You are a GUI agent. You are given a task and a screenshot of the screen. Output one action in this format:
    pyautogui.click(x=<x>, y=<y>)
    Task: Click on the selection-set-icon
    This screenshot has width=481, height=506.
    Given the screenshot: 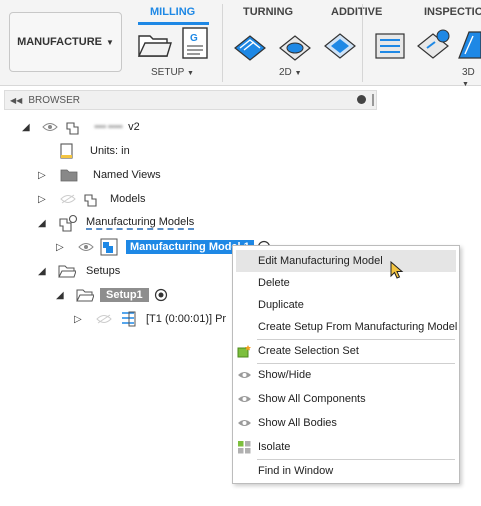 What is the action you would take?
    pyautogui.click(x=244, y=351)
    